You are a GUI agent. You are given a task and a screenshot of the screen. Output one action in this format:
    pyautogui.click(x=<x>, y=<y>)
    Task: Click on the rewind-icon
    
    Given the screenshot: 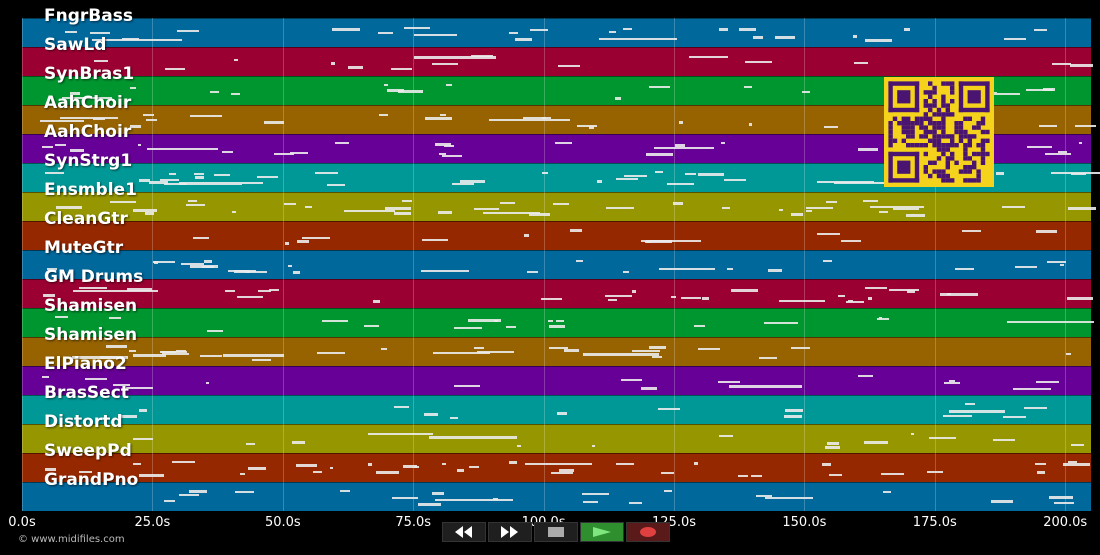 What is the action you would take?
    pyautogui.click(x=464, y=532)
    